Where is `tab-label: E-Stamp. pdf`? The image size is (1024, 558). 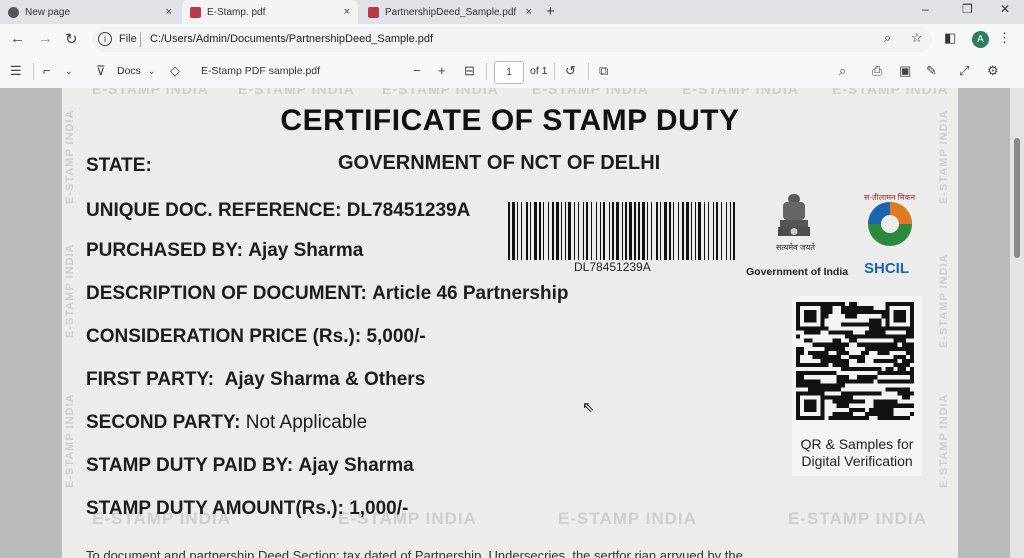 tab-label: E-Stamp. pdf is located at coordinates (236, 12).